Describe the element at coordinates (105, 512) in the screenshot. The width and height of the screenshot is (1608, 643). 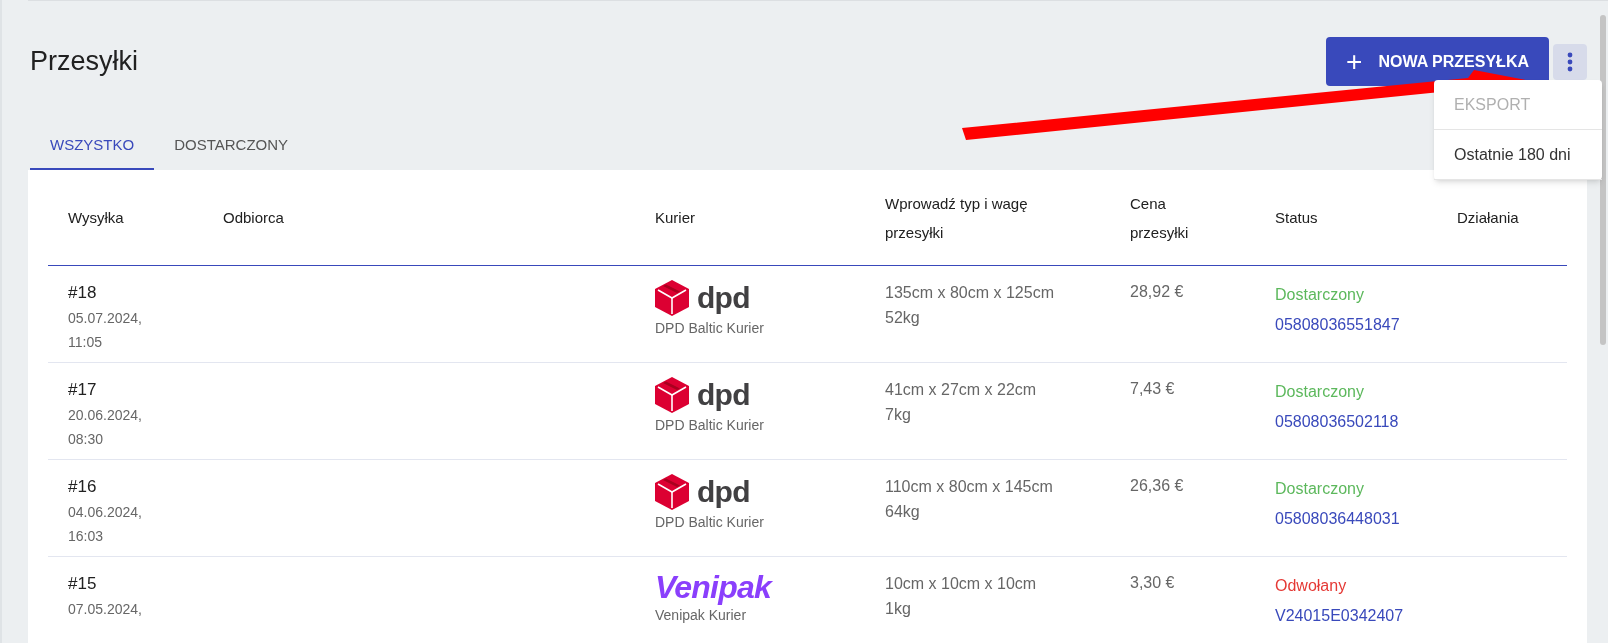
I see `shipment-date: 04.06.2024,` at that location.